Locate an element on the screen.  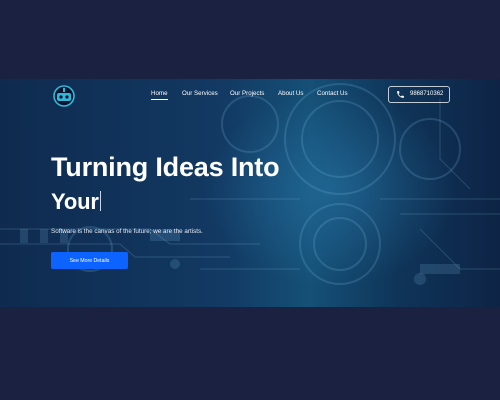
phone-button: 9868710362 is located at coordinates (419, 94).